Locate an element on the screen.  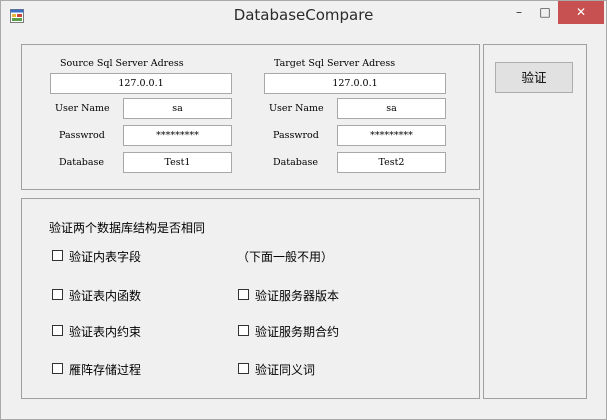
source-user-label: User Name is located at coordinates (82, 108).